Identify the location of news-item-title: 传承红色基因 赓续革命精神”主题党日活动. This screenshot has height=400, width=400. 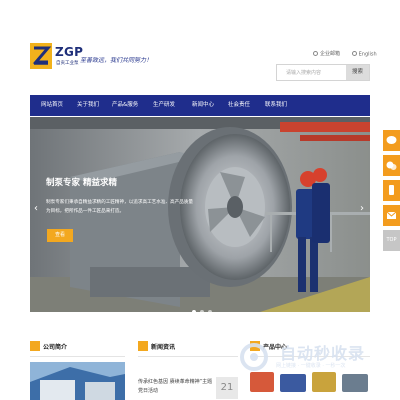
(176, 387).